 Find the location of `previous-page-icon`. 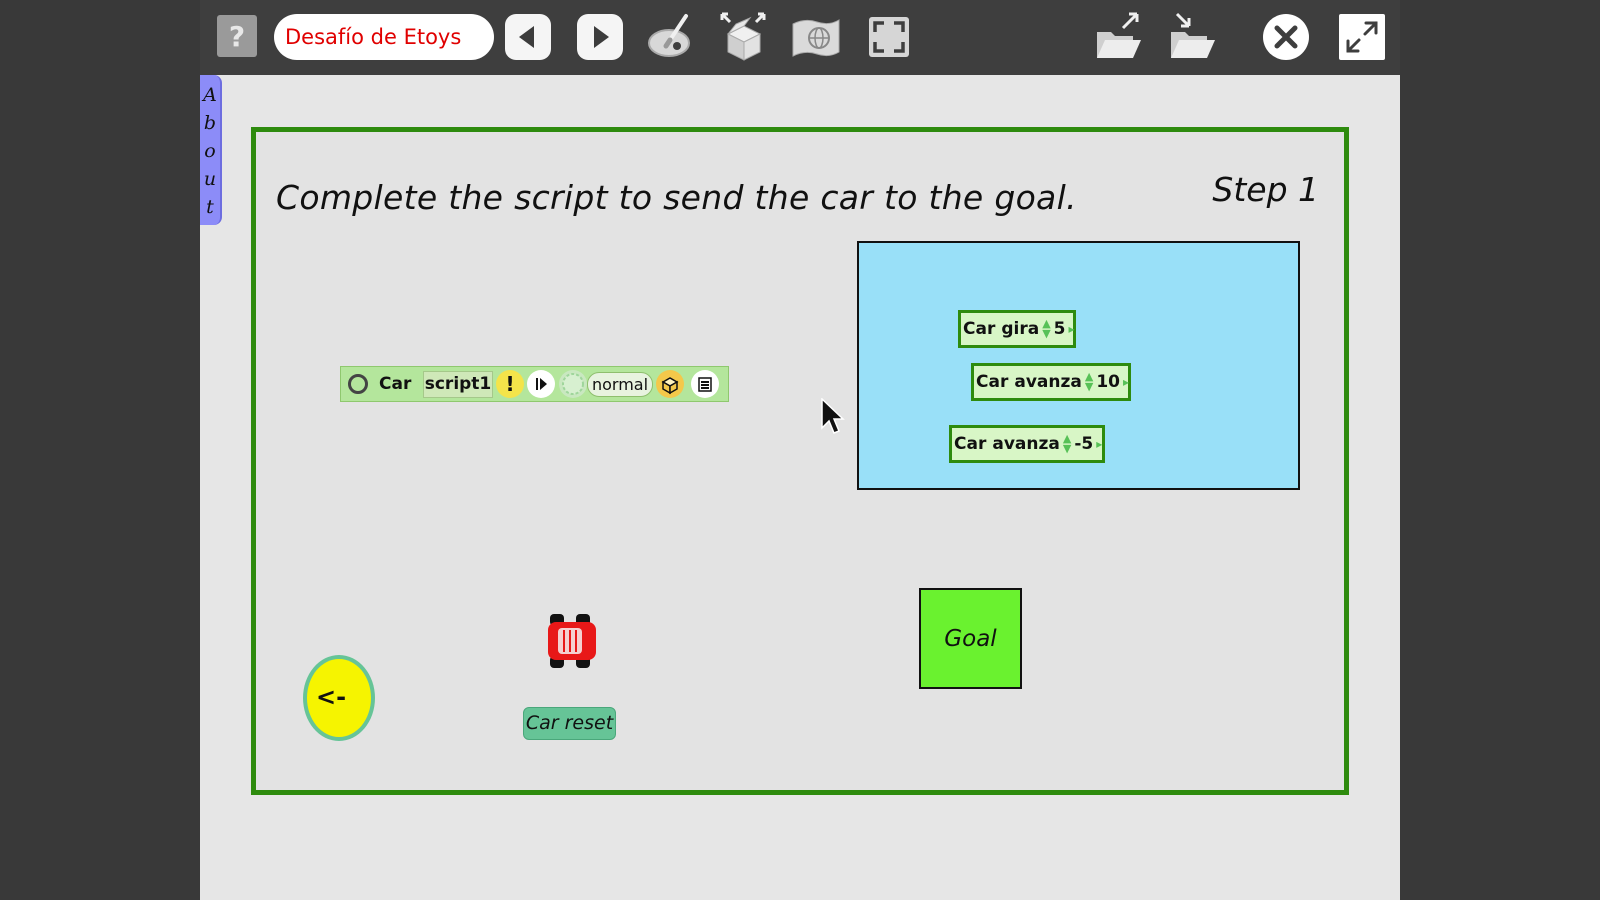

previous-page-icon is located at coordinates (526, 37).